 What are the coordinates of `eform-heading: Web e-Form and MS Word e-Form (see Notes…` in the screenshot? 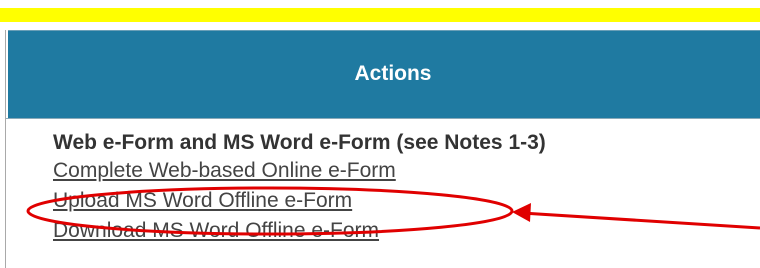 It's located at (299, 142).